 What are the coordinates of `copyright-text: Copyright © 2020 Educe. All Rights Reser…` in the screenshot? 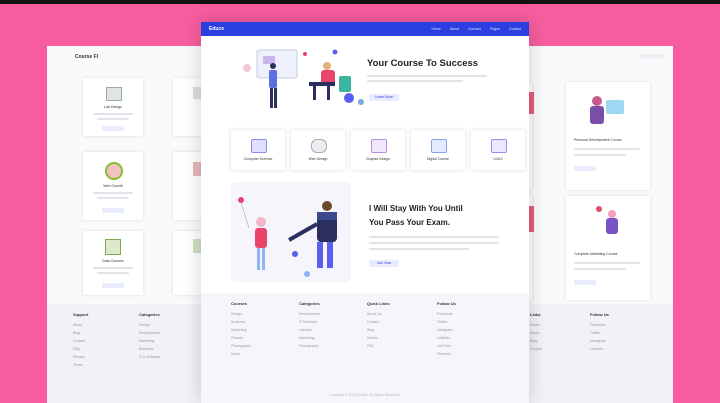 It's located at (365, 395).